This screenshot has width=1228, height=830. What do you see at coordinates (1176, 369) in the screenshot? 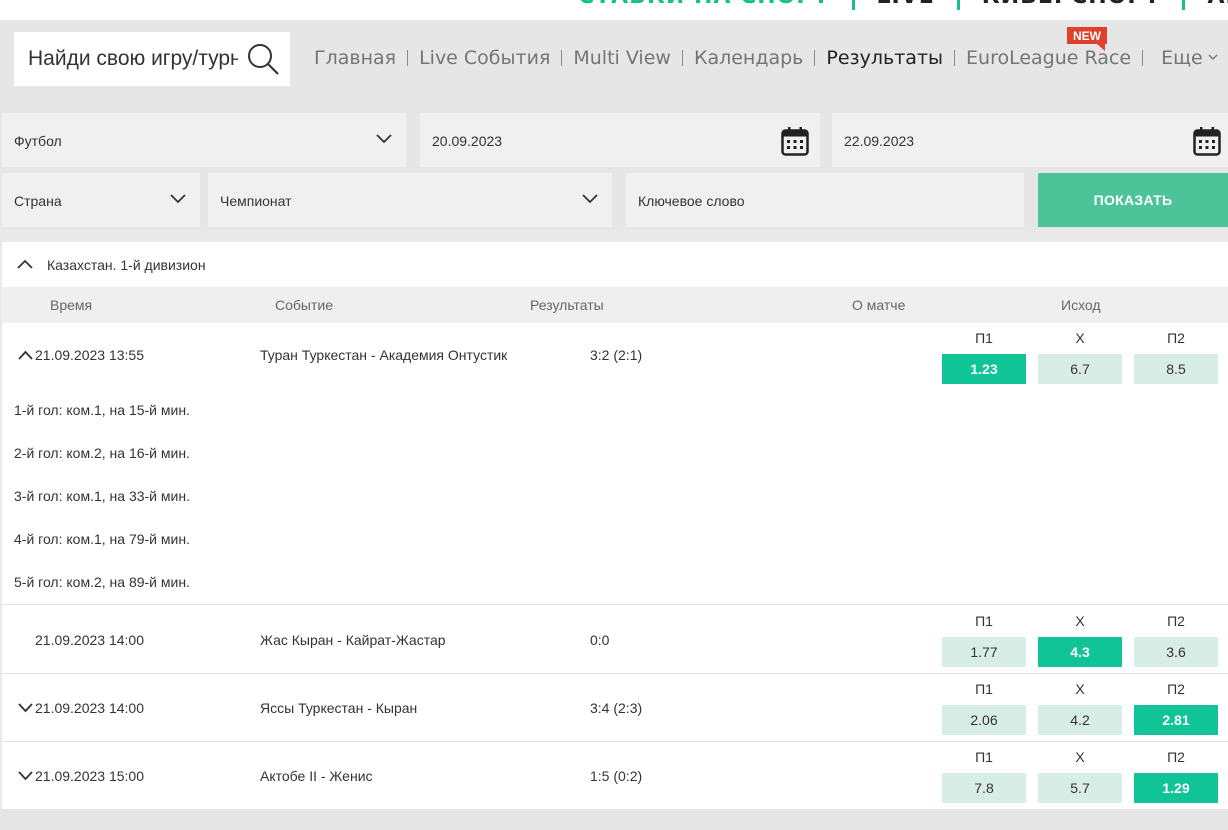
I see `odd-p2: 8.5` at bounding box center [1176, 369].